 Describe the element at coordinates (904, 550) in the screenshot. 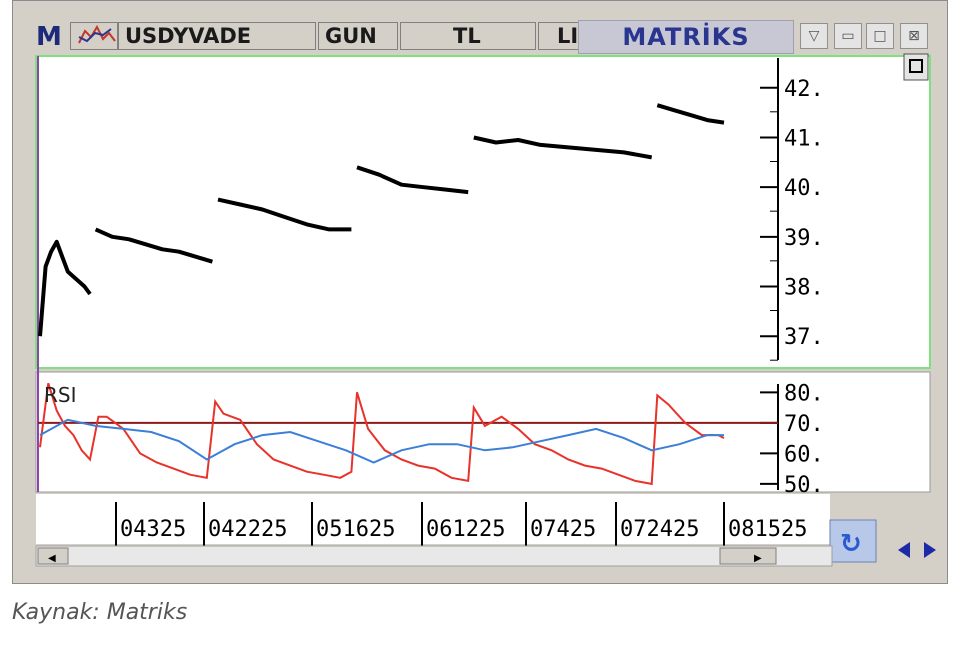

I see `scroll-left-icon` at that location.